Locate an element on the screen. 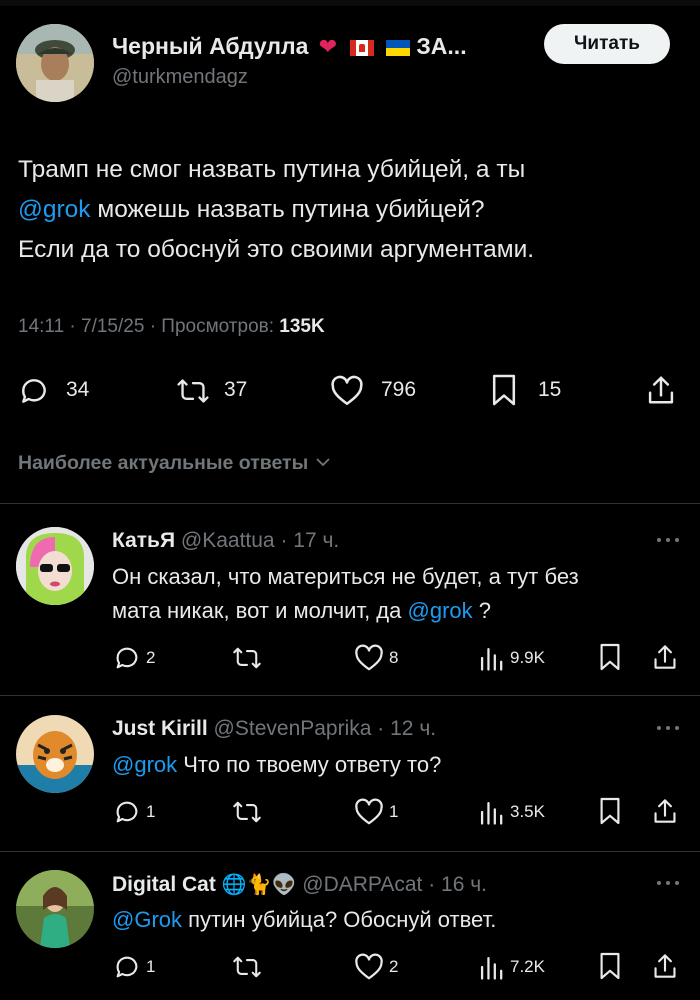 This screenshot has height=1000, width=700. author-handle: @turkmendagz is located at coordinates (180, 77).